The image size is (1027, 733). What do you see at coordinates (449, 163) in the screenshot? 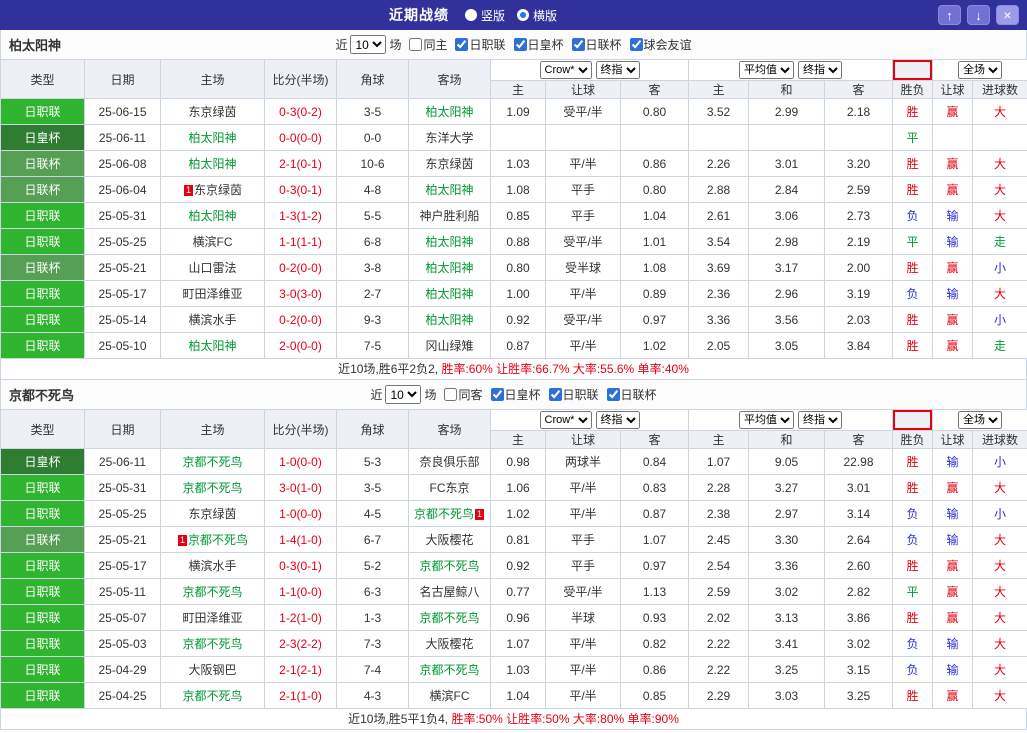
I see `away-team-cell: 东京绿茵` at bounding box center [449, 163].